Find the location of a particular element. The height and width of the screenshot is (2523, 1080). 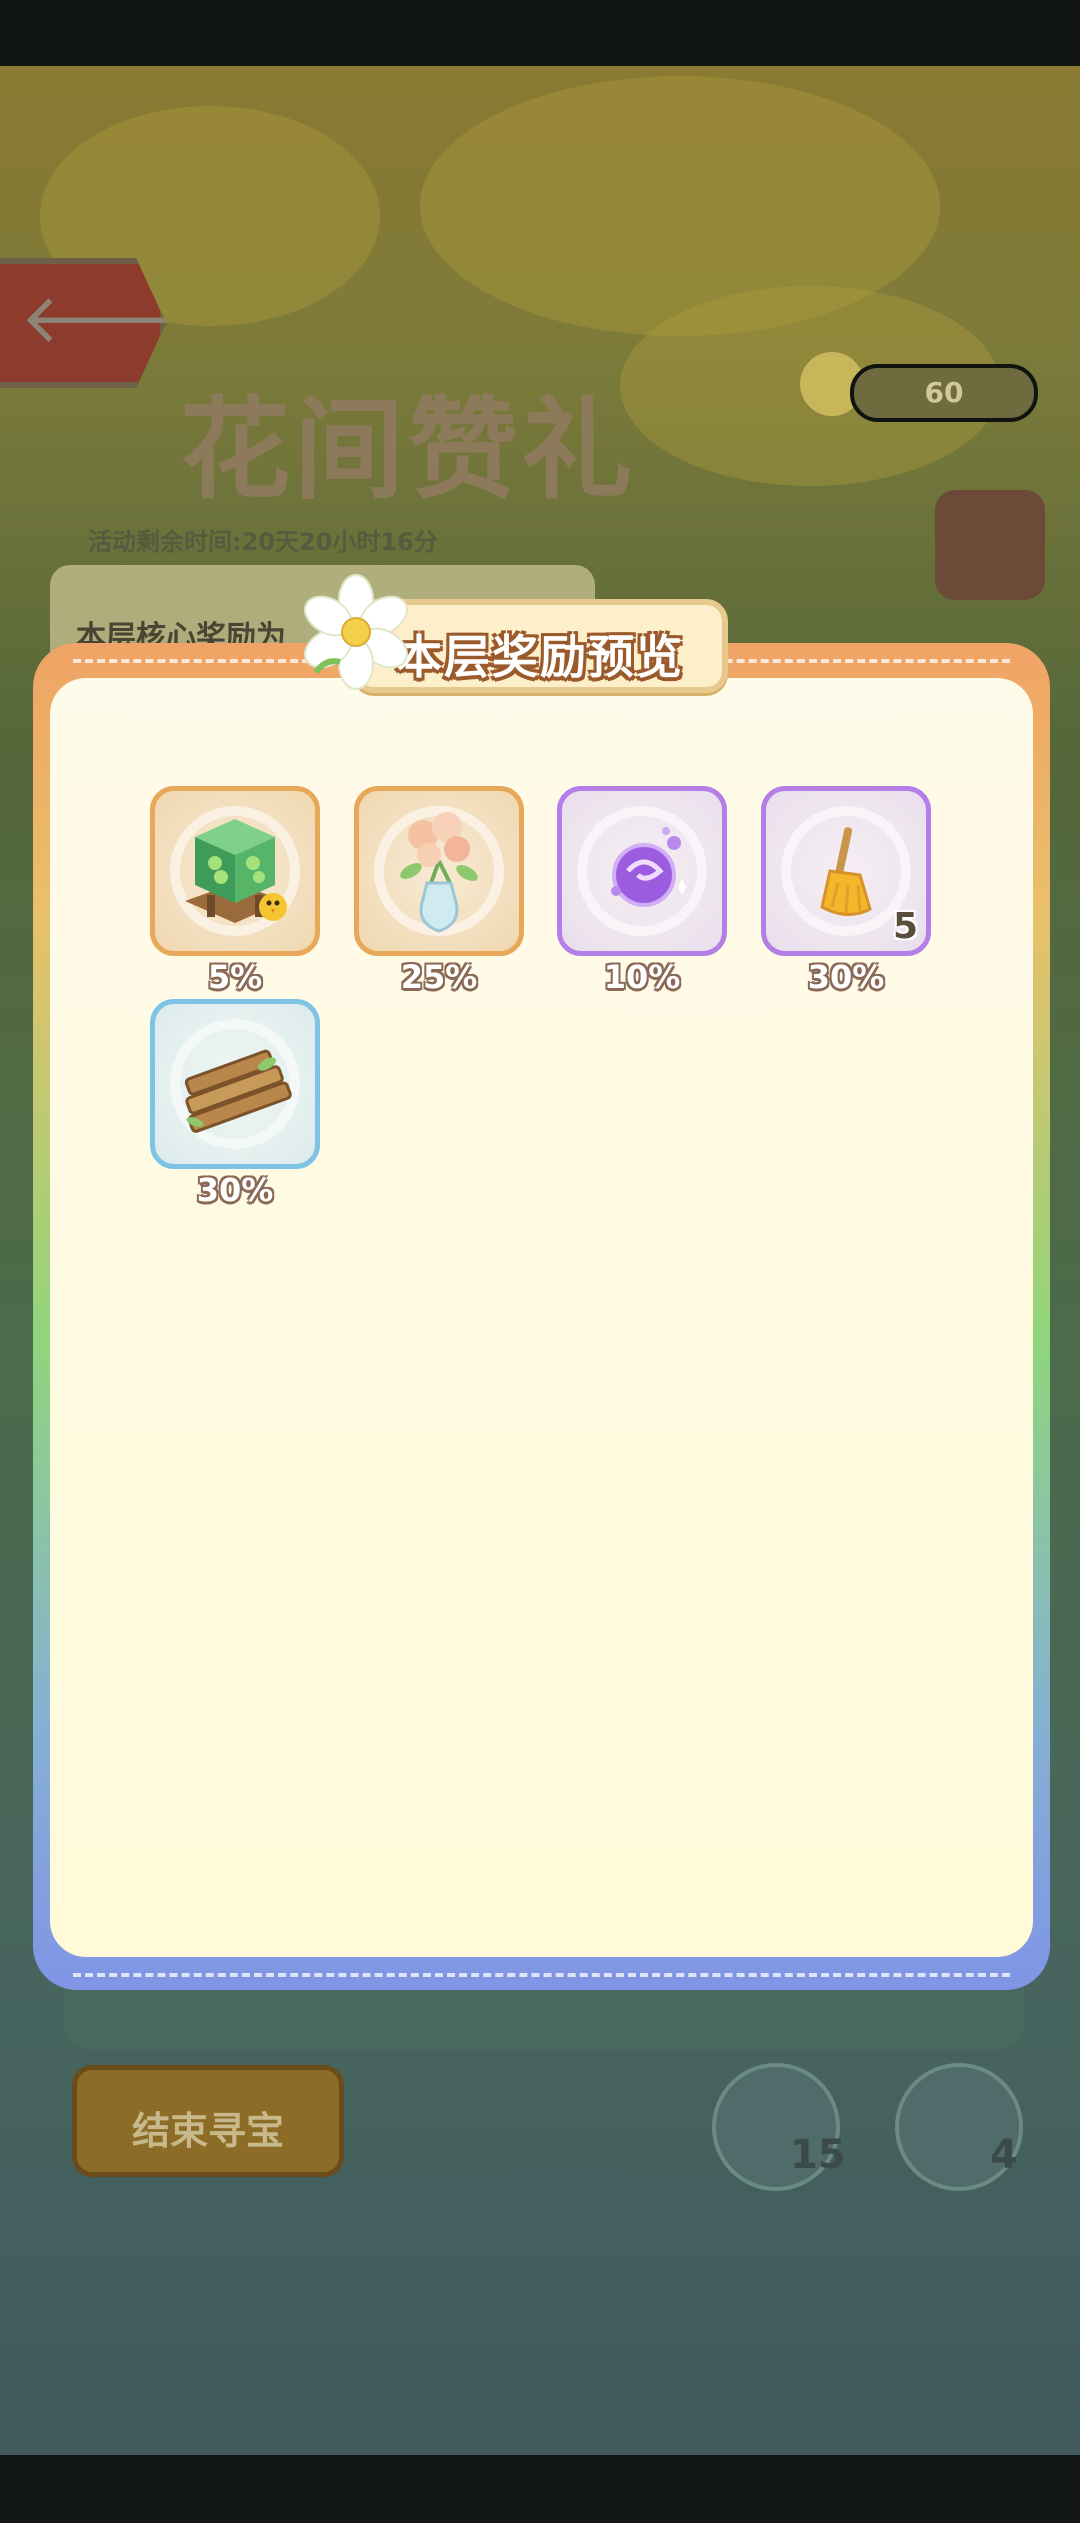

end-treasure-label: 结束寻宝 is located at coordinates (207, 2131).